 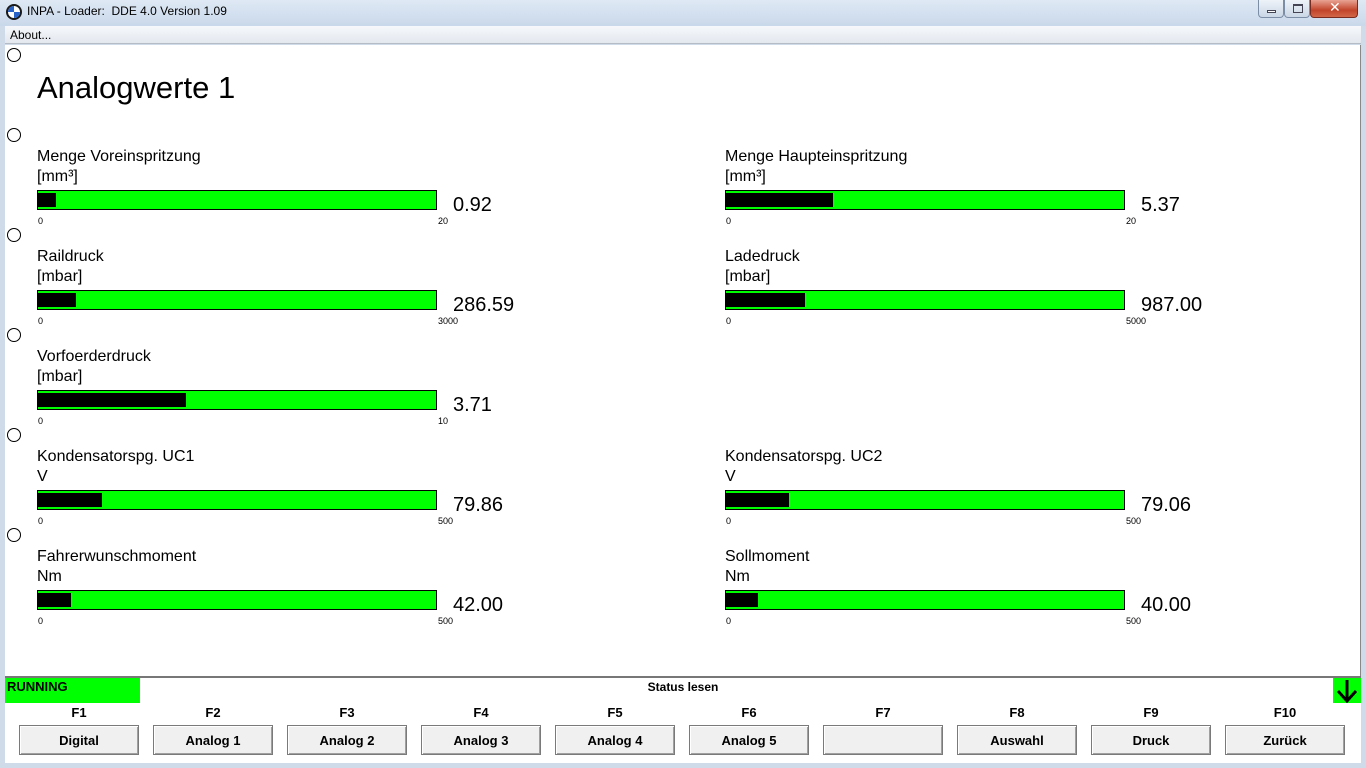 I want to click on gauge-label: Raildruck, so click(x=70, y=256).